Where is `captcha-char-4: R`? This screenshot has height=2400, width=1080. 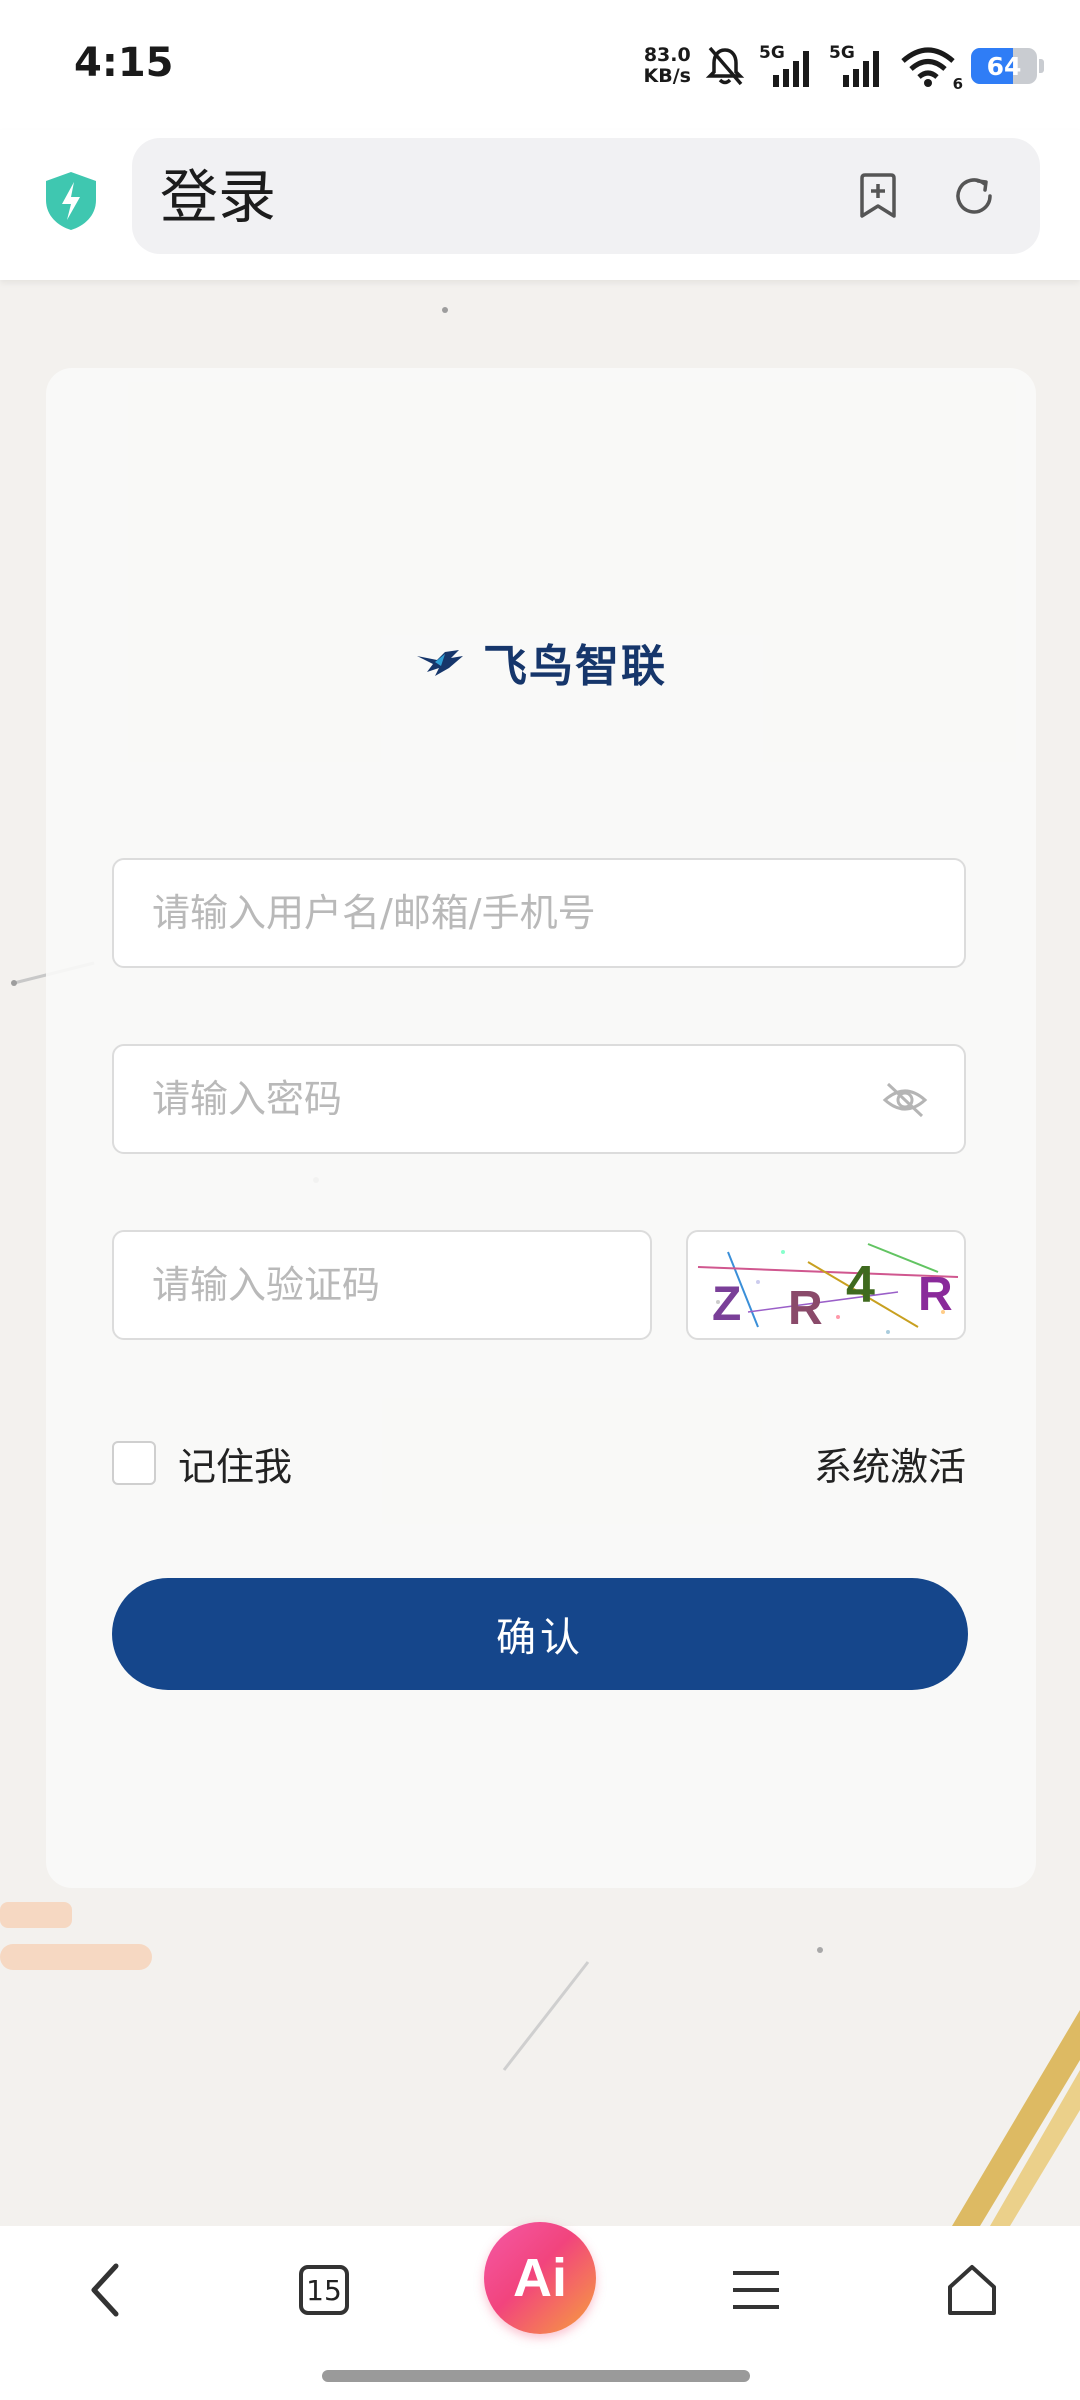
captcha-char-4: R is located at coordinates (935, 1294).